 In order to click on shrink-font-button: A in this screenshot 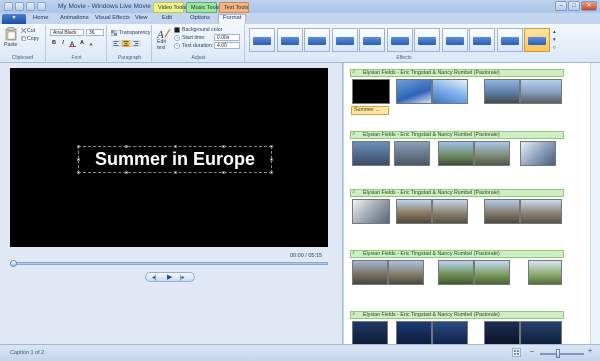, I will do `click(91, 44)`.